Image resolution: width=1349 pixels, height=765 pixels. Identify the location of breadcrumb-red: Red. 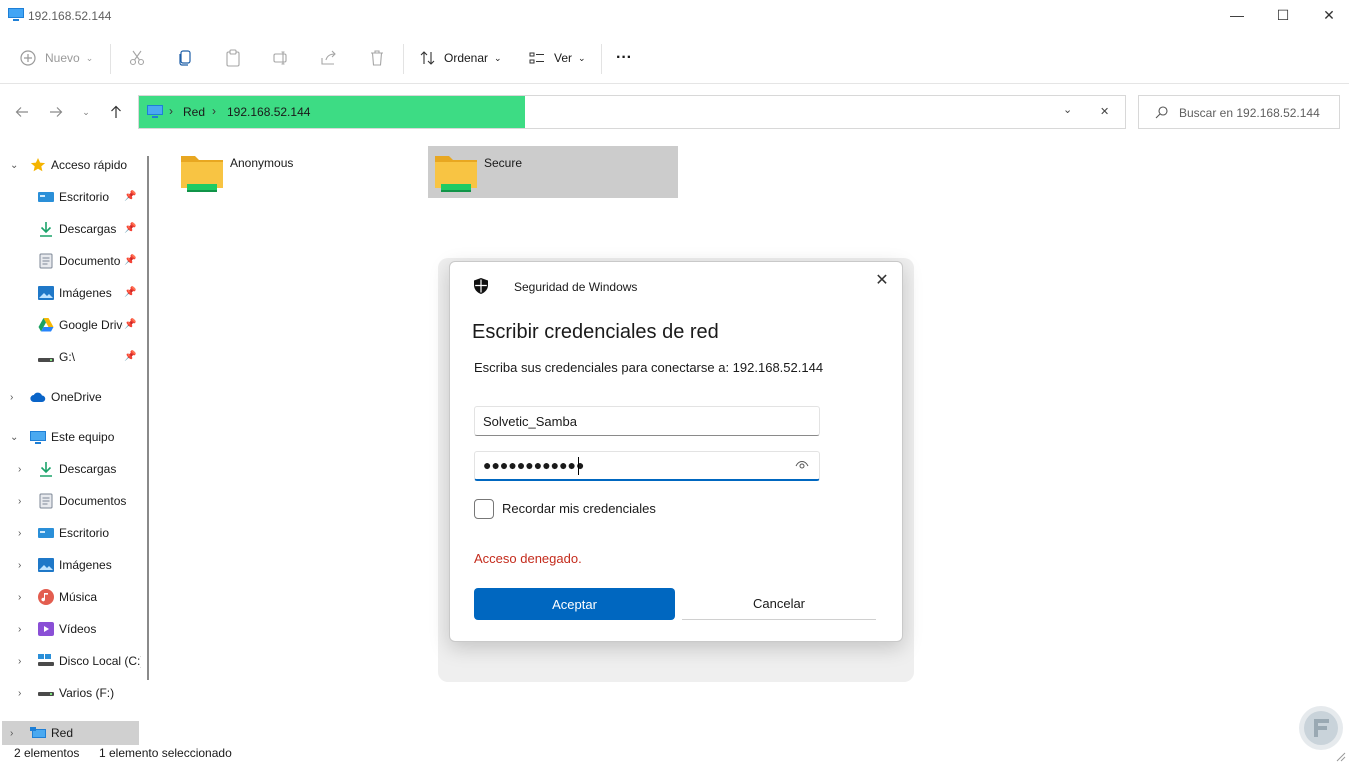
(194, 112).